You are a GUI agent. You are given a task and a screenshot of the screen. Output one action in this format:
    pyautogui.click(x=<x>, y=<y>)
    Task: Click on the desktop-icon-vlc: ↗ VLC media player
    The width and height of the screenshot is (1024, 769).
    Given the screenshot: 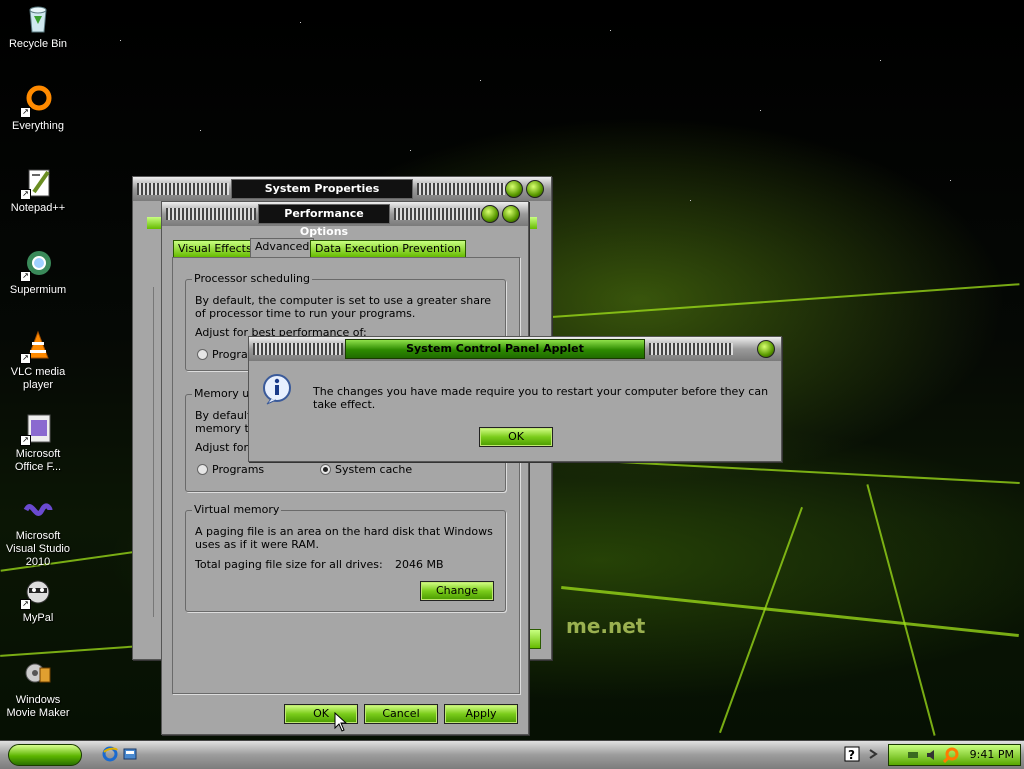 What is the action you would take?
    pyautogui.click(x=38, y=361)
    